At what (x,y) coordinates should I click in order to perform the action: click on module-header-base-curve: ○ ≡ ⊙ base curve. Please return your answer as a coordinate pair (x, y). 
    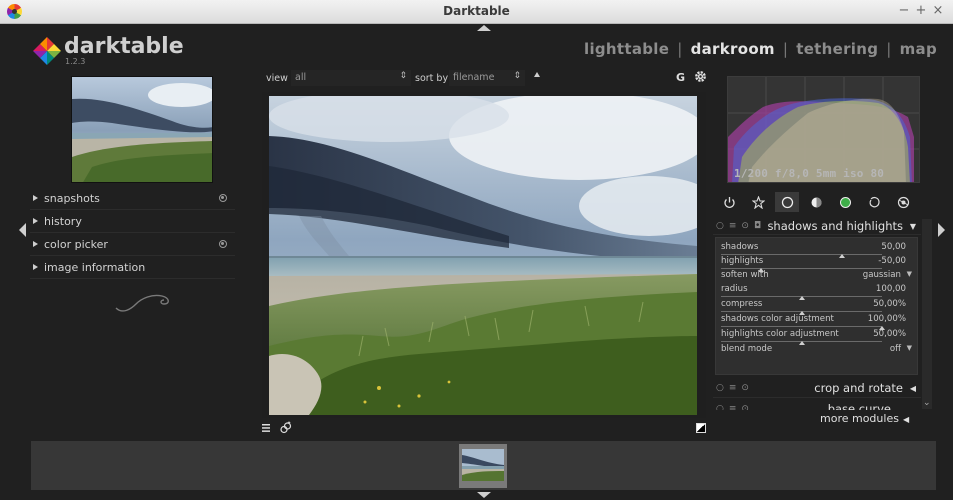
    Looking at the image, I should click on (817, 405).